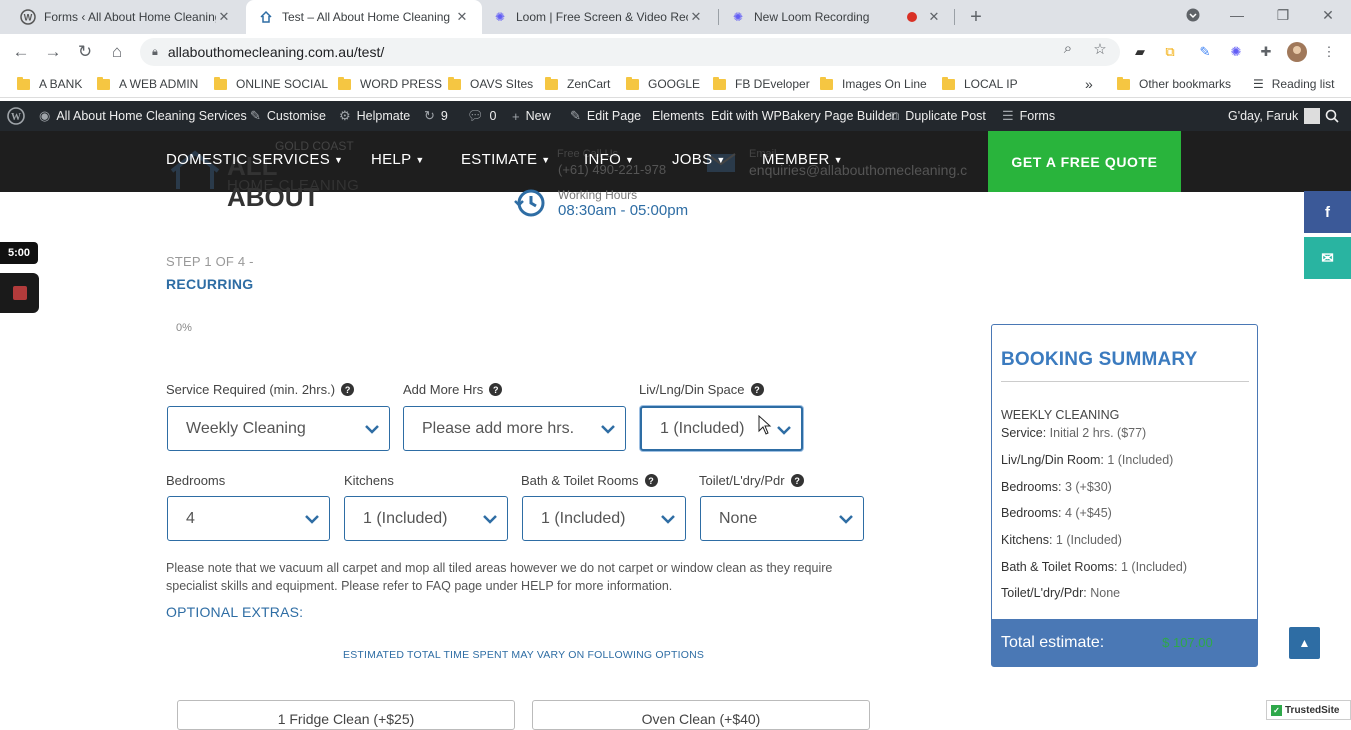 This screenshot has width=1351, height=730. Describe the element at coordinates (210, 284) in the screenshot. I see `step-title: RECURRING` at that location.